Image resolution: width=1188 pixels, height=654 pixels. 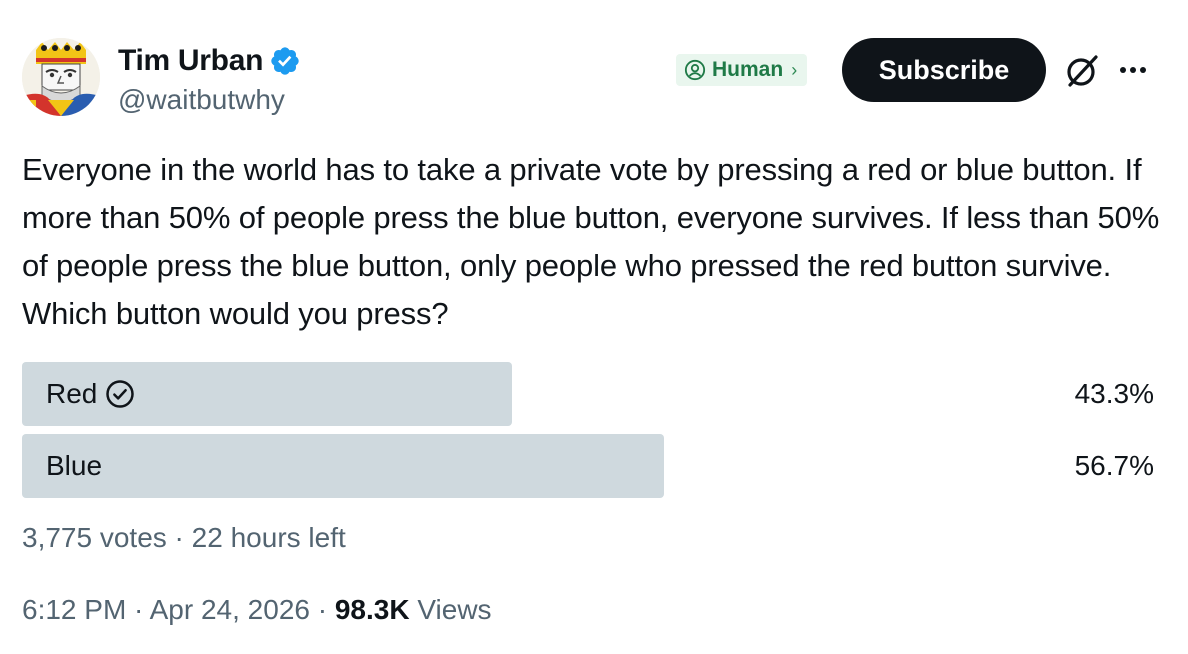 I want to click on tweet-time: 6:12 PM, so click(x=74, y=609).